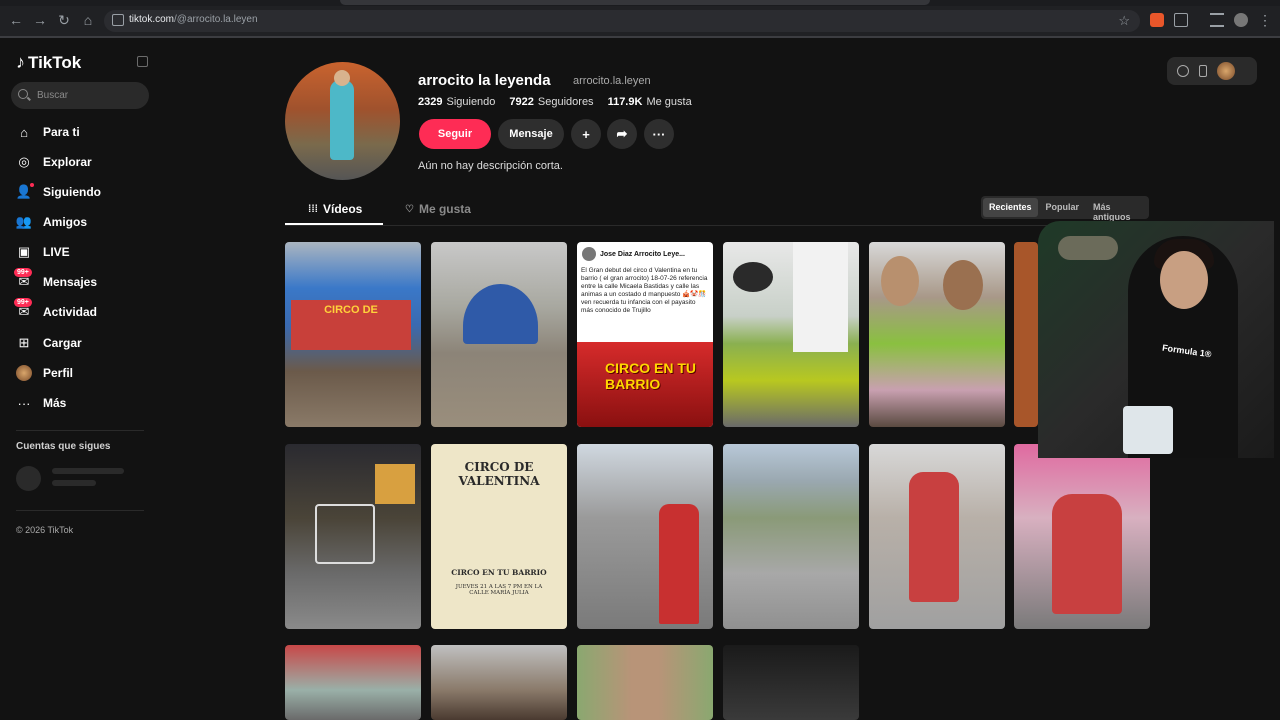 This screenshot has height=720, width=1280. Describe the element at coordinates (490, 166) in the screenshot. I see `profile-bio: Aún no hay descripción corta.` at that location.